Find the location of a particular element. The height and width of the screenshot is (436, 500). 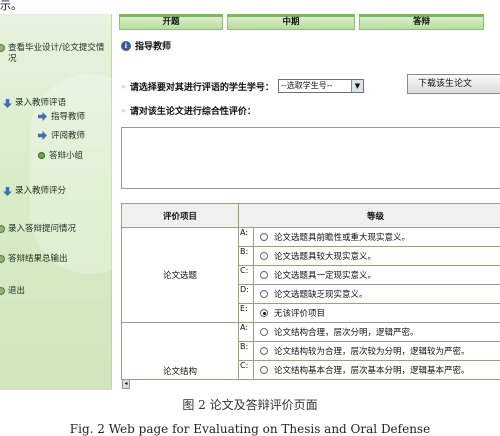

eval-item-structure: 论文结构 is located at coordinates (180, 351).